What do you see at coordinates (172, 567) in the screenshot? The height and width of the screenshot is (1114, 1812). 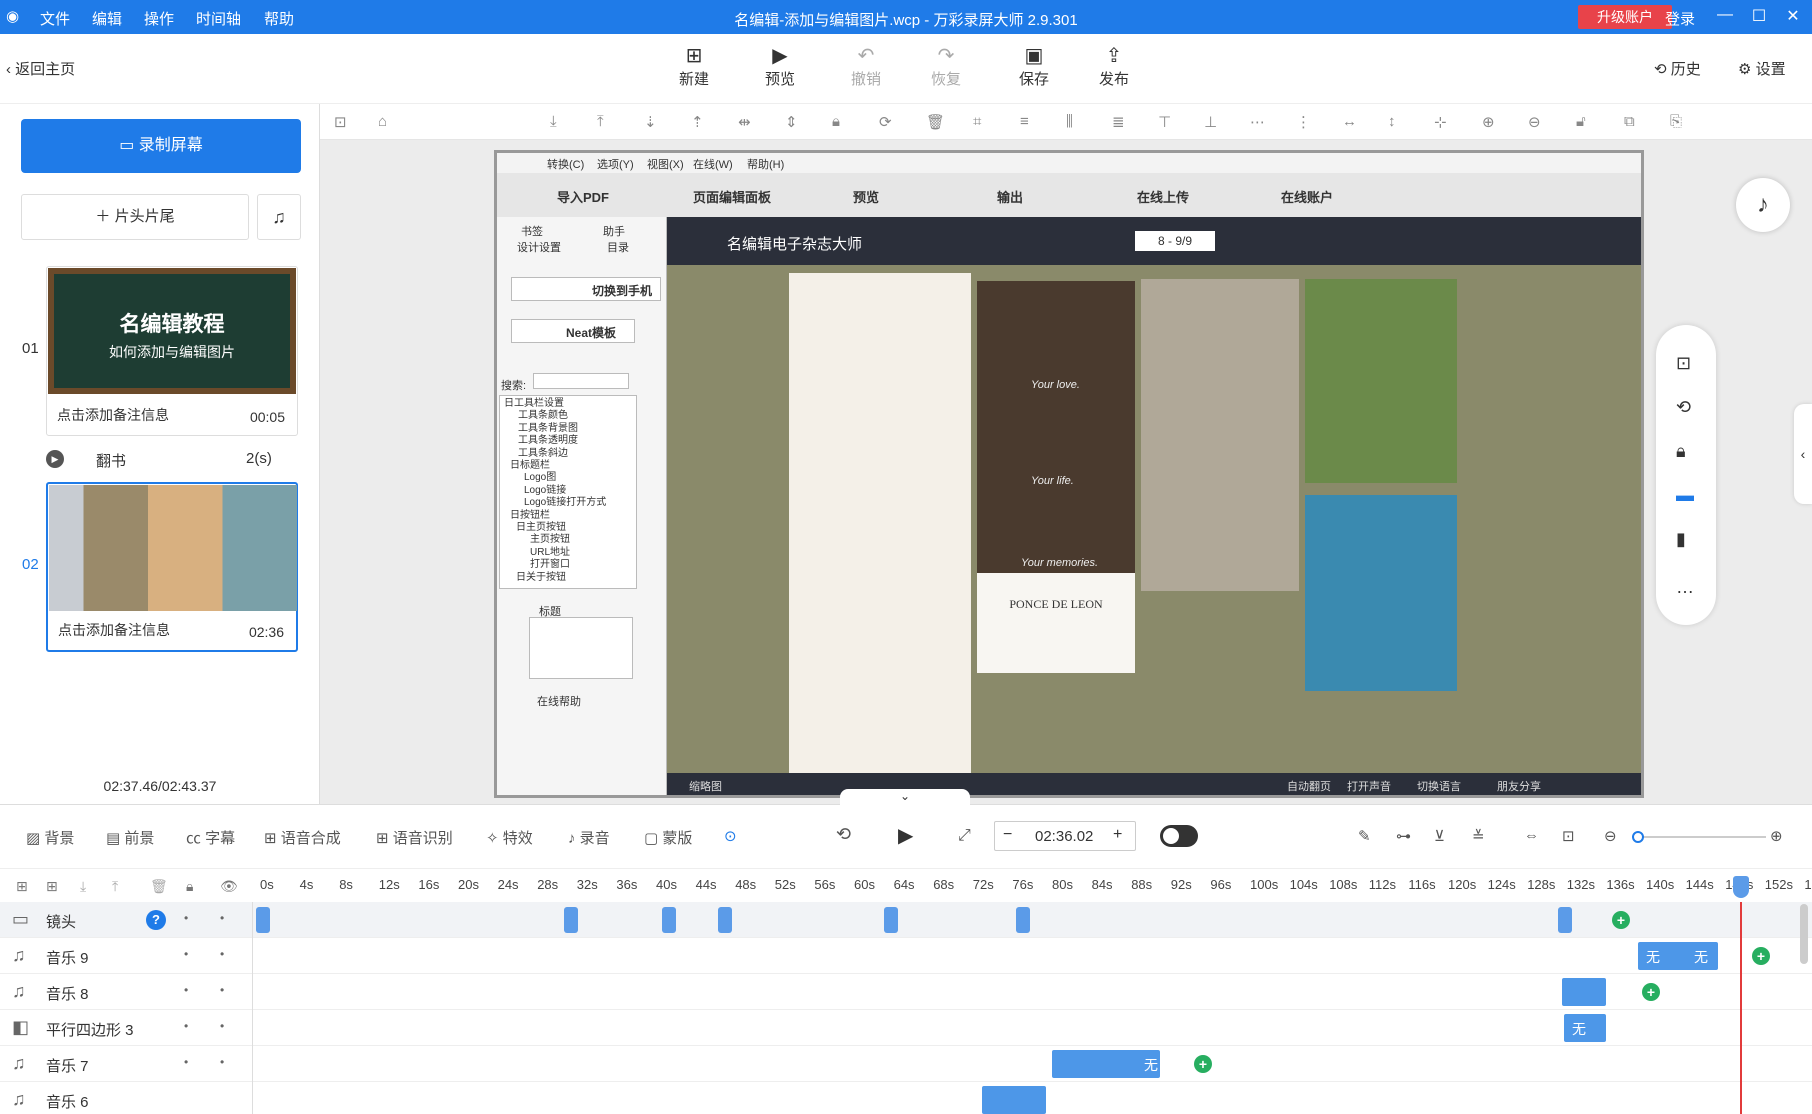 I see `clip-card-2: 点击添加备注信息 02:36` at bounding box center [172, 567].